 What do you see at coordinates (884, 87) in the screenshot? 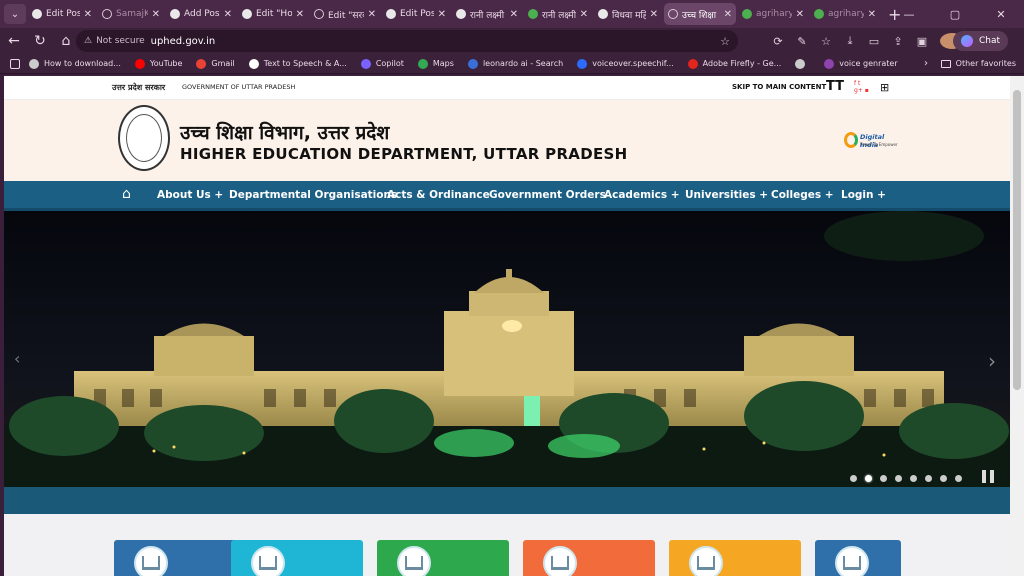
I see `sitemap-icon: ⊞` at bounding box center [884, 87].